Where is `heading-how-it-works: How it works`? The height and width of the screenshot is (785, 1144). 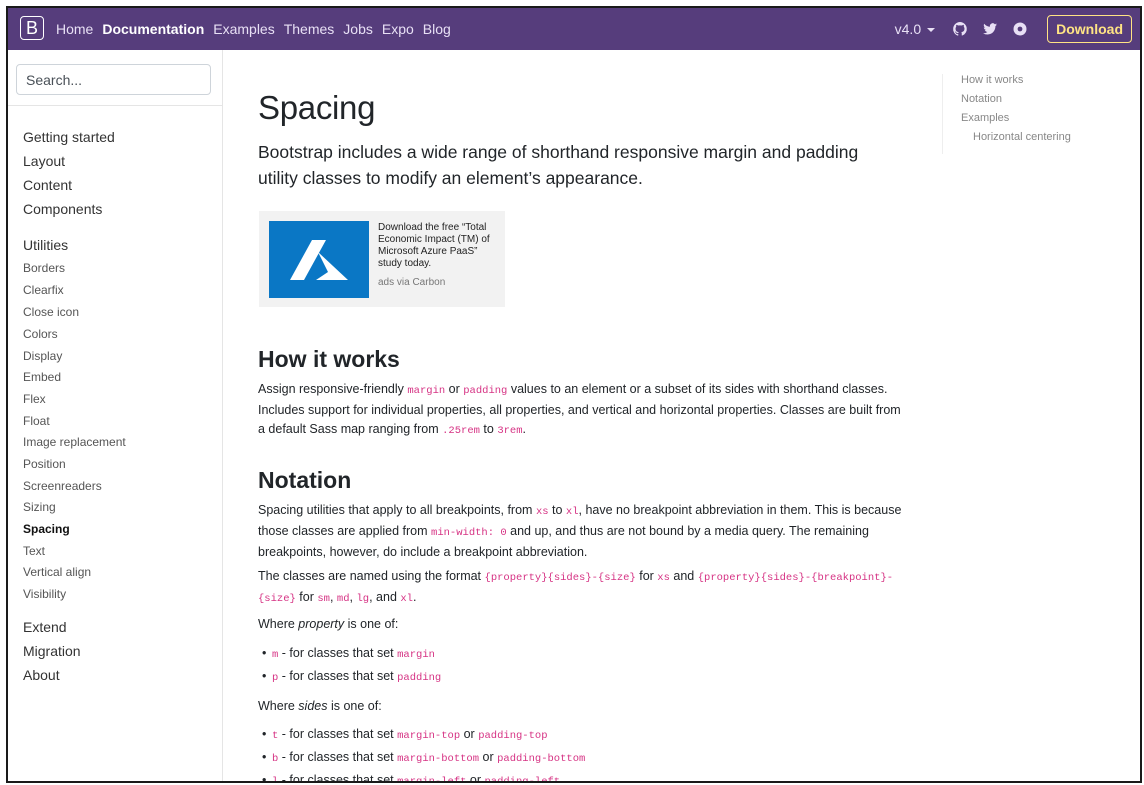 heading-how-it-works: How it works is located at coordinates (329, 359).